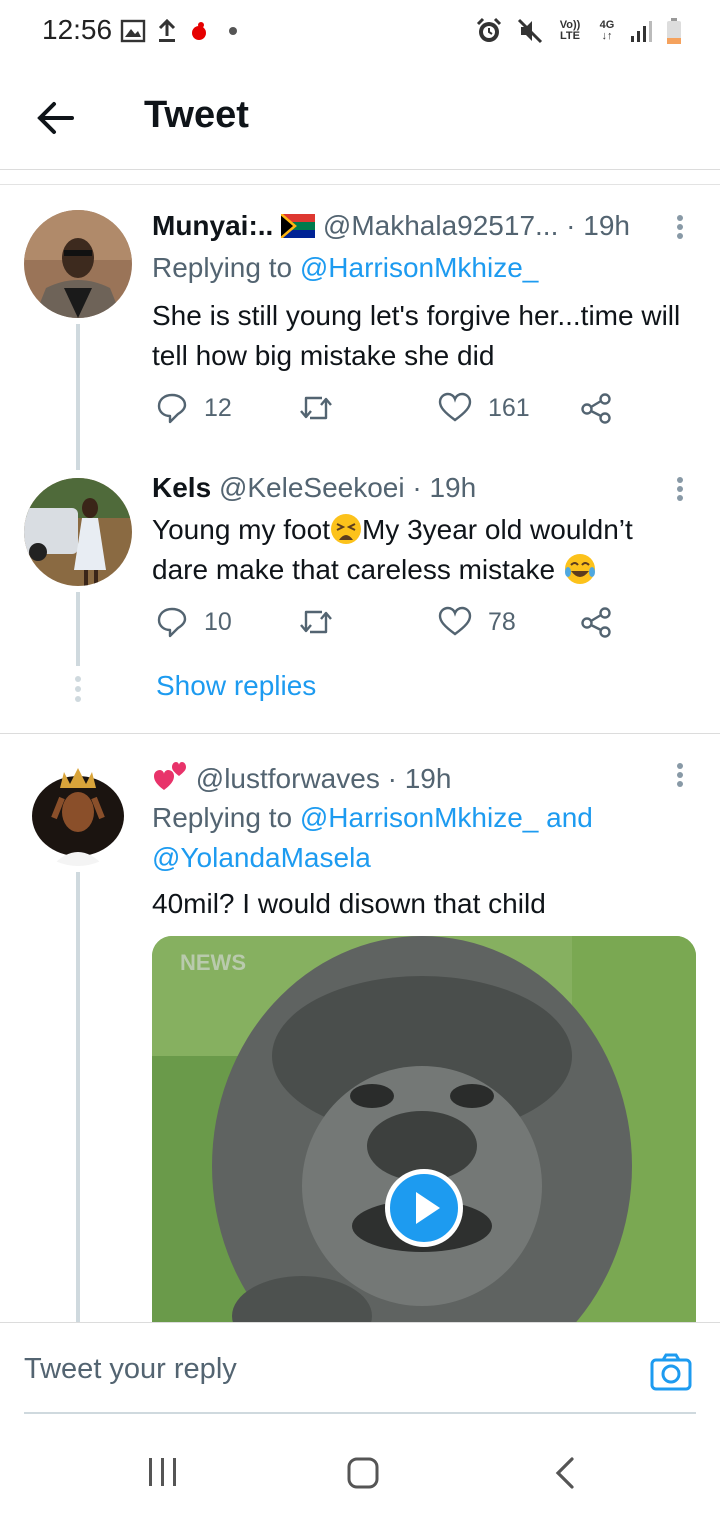  What do you see at coordinates (607, 30) in the screenshot?
I see `network-type-icon: 4G ↓↑` at bounding box center [607, 30].